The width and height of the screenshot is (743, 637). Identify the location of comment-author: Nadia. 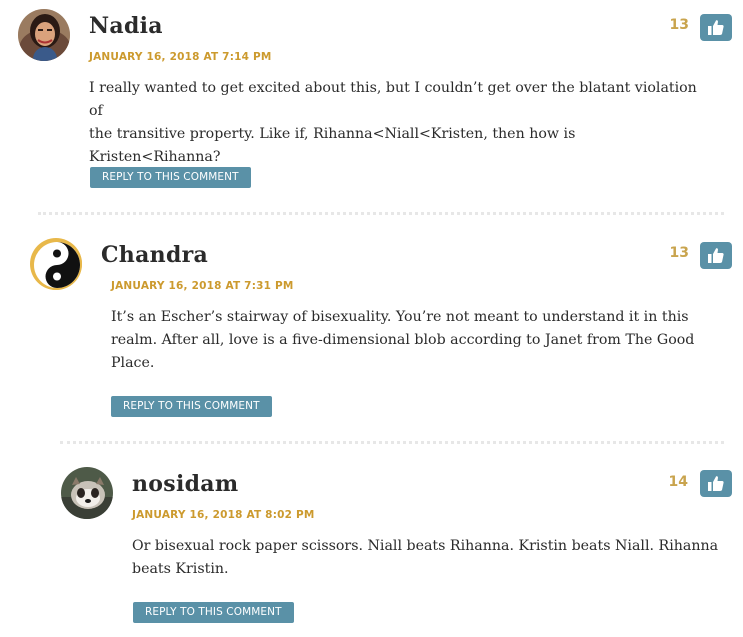
(126, 26).